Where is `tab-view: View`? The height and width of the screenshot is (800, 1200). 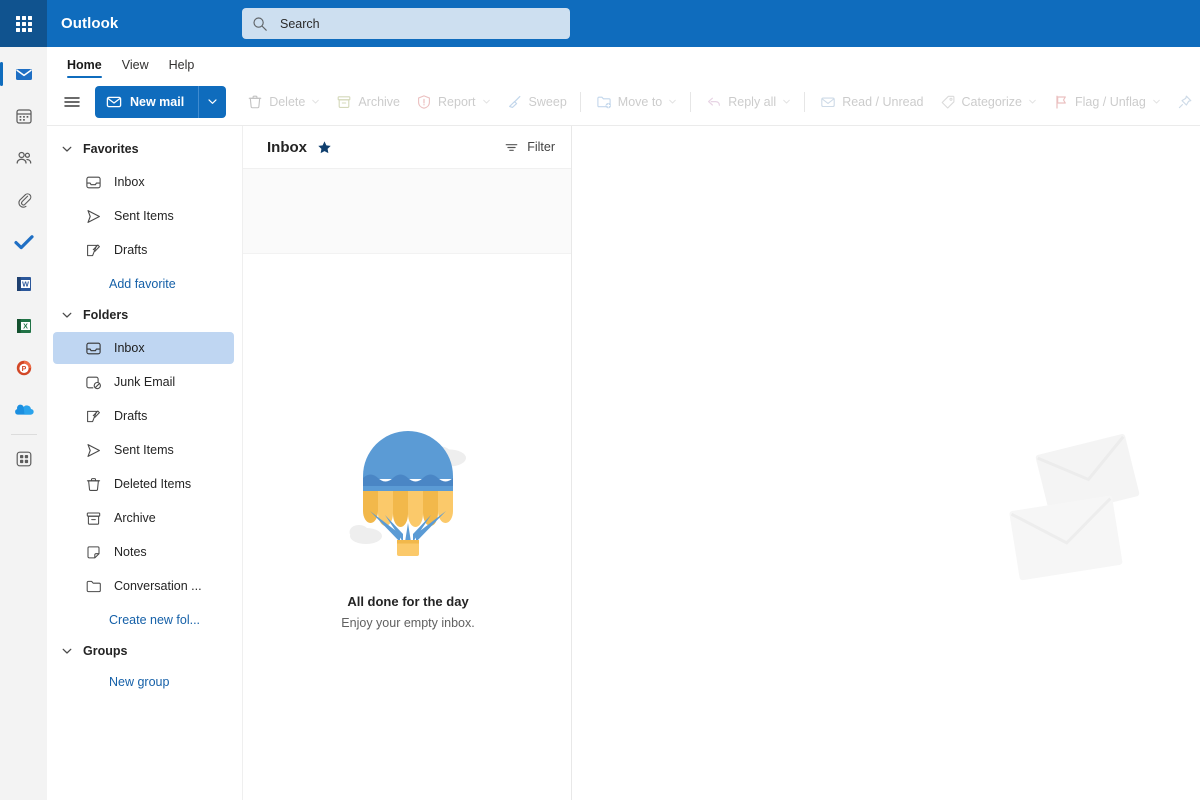 tab-view: View is located at coordinates (135, 68).